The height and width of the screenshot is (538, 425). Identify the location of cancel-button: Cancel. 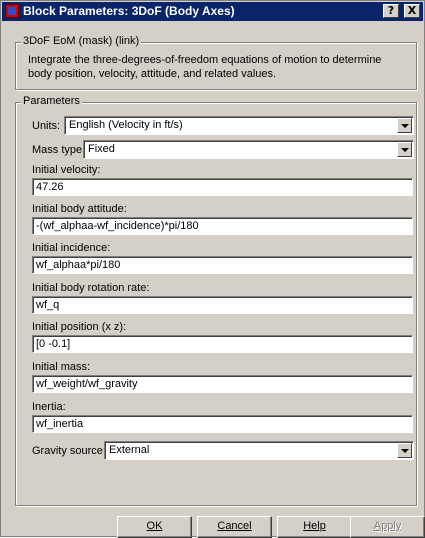
(234, 527).